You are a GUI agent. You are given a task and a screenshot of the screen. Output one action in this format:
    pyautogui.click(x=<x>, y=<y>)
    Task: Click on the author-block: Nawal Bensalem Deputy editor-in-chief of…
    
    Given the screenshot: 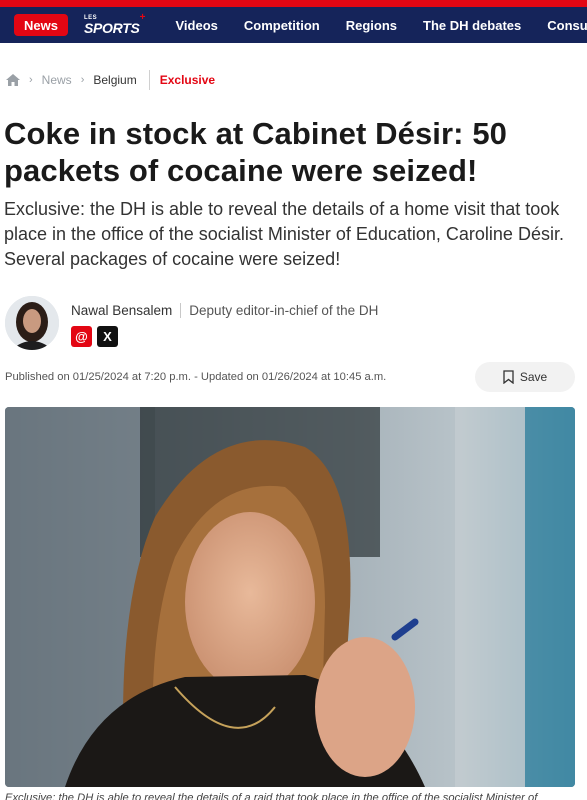 What is the action you would take?
    pyautogui.click(x=296, y=323)
    